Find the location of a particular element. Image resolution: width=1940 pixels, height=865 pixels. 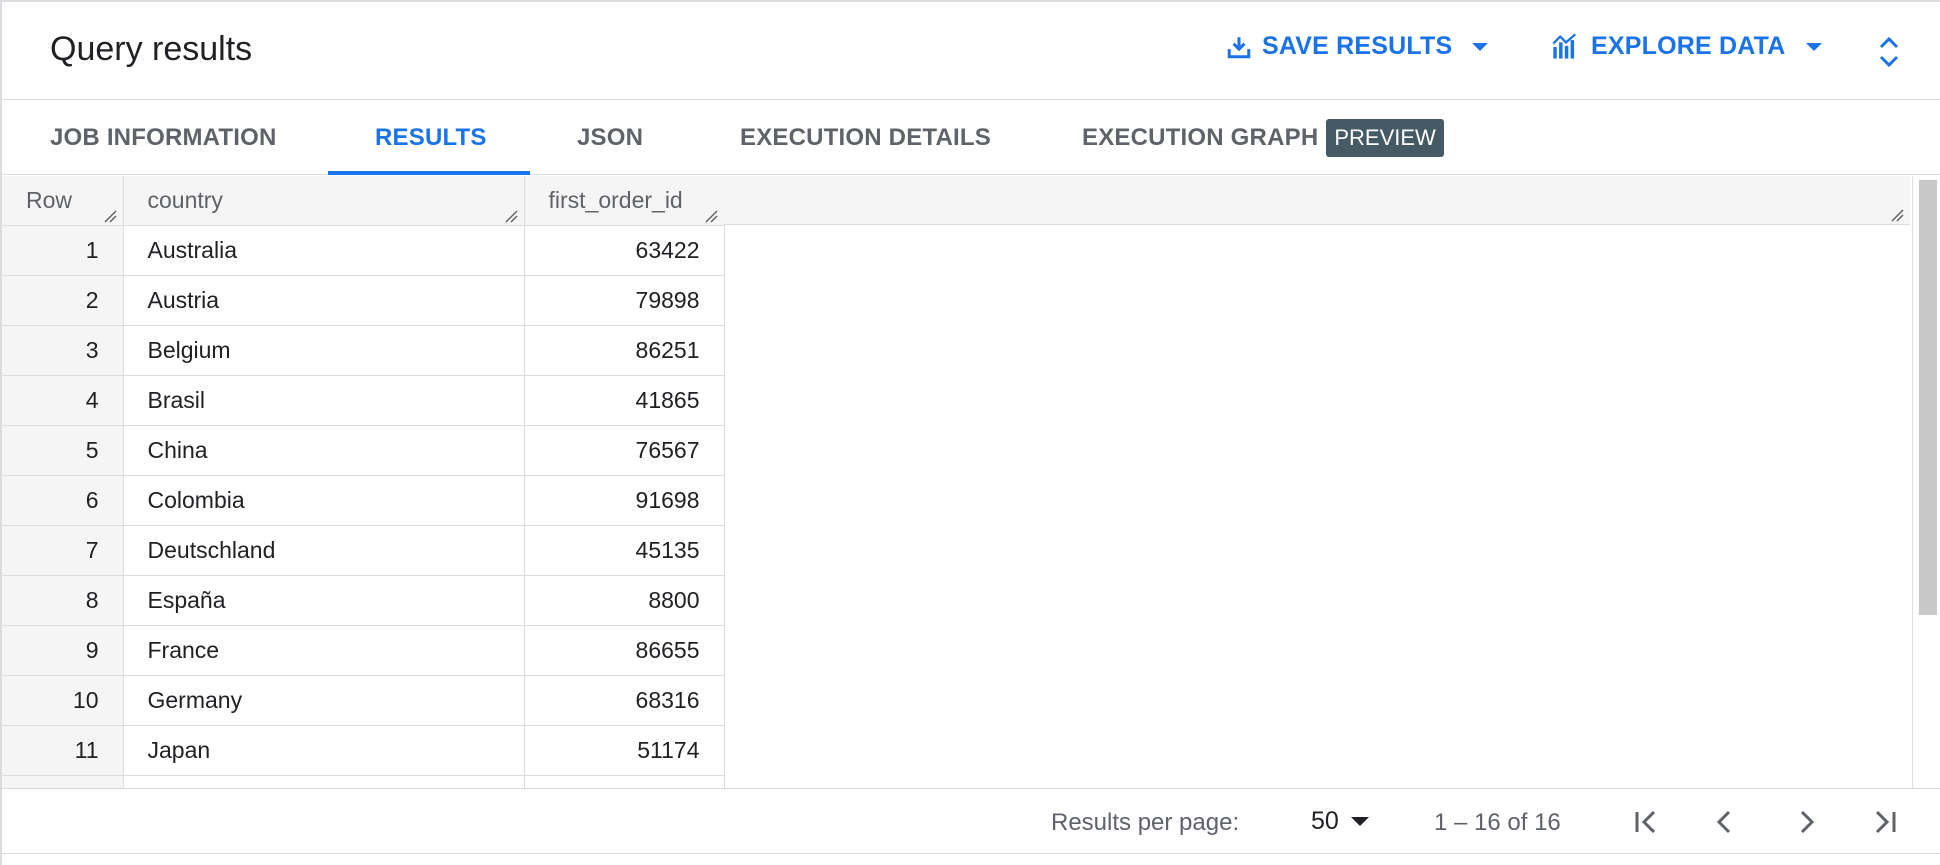

table-row: 2 Austria 79898 is located at coordinates (363, 300).